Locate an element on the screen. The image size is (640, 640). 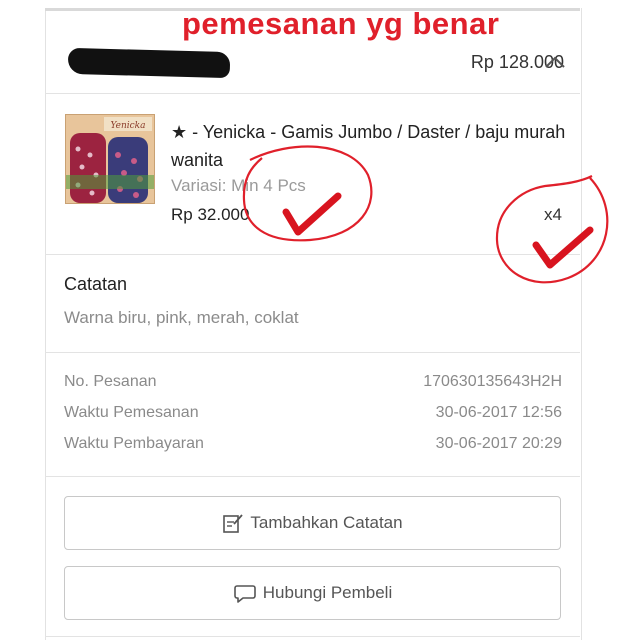
order-time-label: Waktu Pemesanan is located at coordinates (131, 412).